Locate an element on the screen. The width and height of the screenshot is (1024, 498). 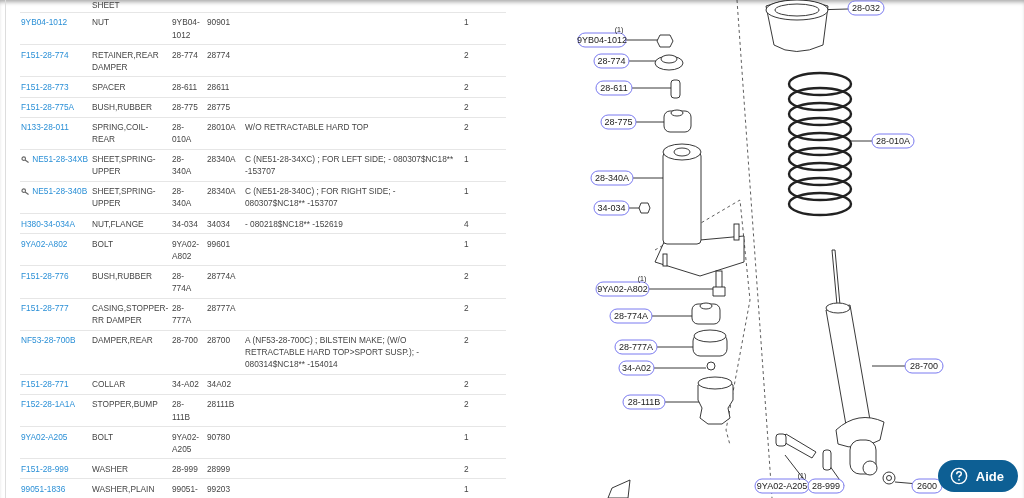
reference-number: 99051- is located at coordinates (185, 488).